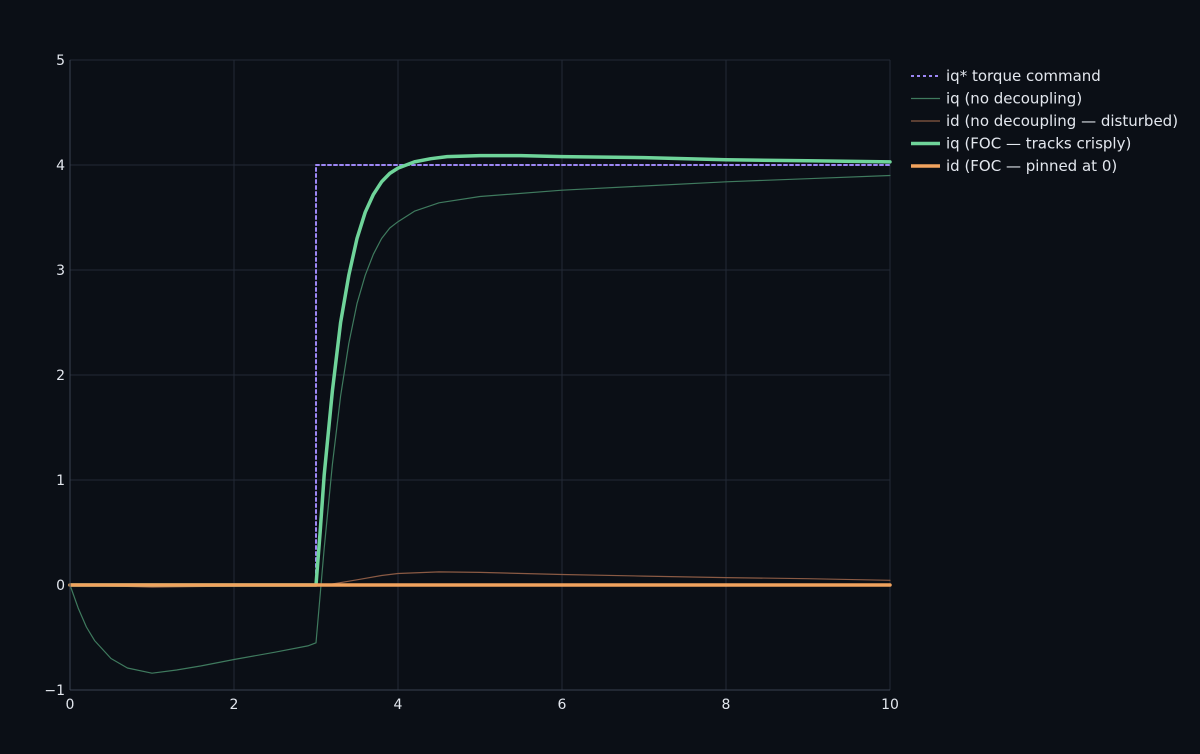 The image size is (1200, 754). Describe the element at coordinates (1062, 121) in the screenshot. I see `legend-label: id (no decoupling — disturbed)` at that location.